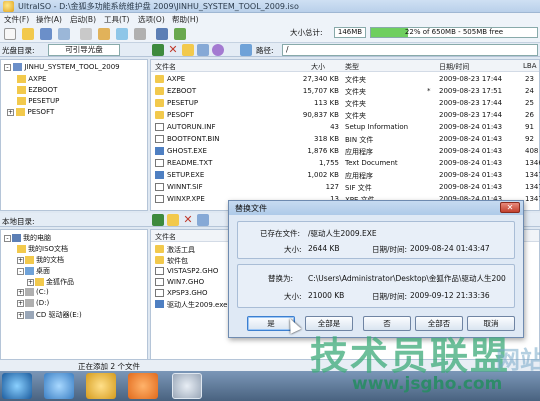 Image resolution: width=540 pixels, height=401 pixels. I want to click on table-row: PESETUP 113 KB 文件夹 2009-08-23 17:44 25, so click(345, 103).